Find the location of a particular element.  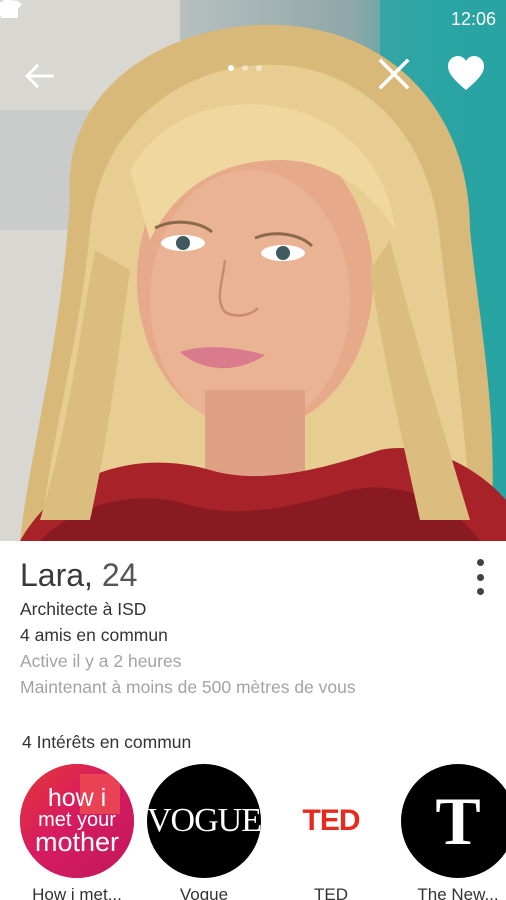

battery-icon is located at coordinates (6, 8).